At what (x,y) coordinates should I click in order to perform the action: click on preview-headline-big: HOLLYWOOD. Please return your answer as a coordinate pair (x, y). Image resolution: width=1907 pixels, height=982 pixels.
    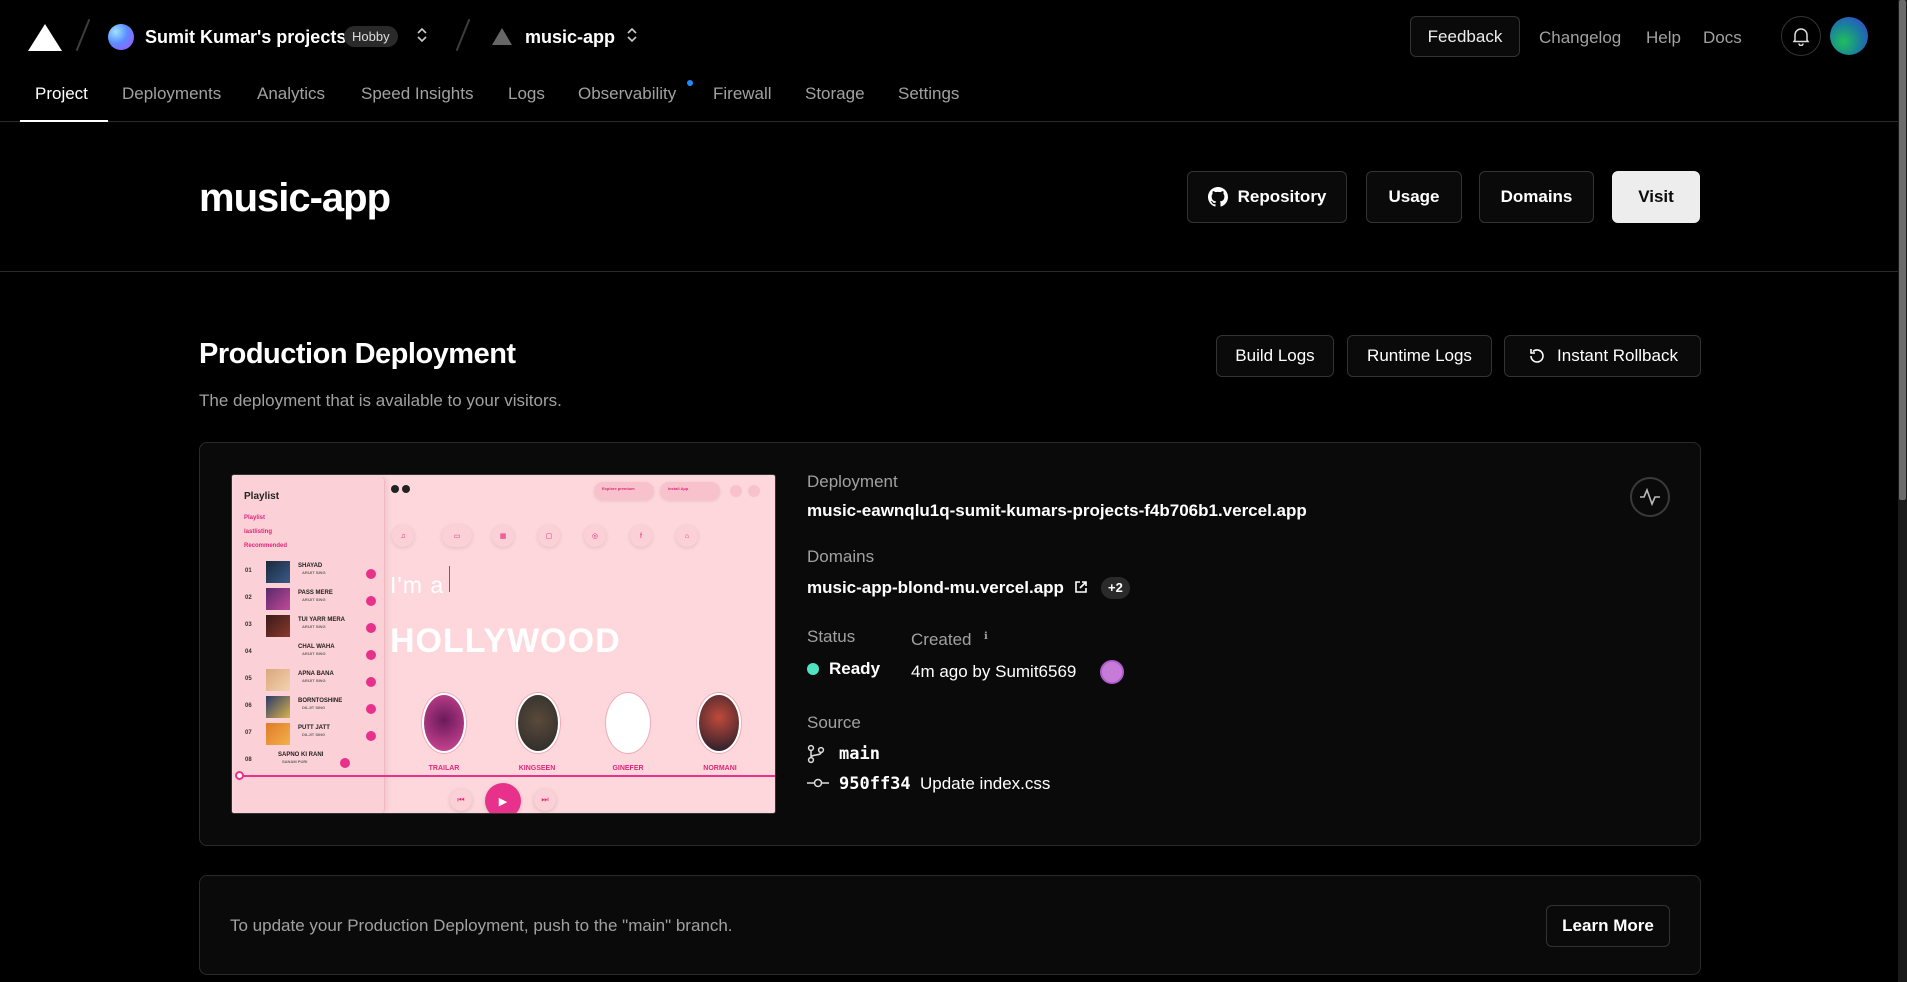
    Looking at the image, I should click on (505, 641).